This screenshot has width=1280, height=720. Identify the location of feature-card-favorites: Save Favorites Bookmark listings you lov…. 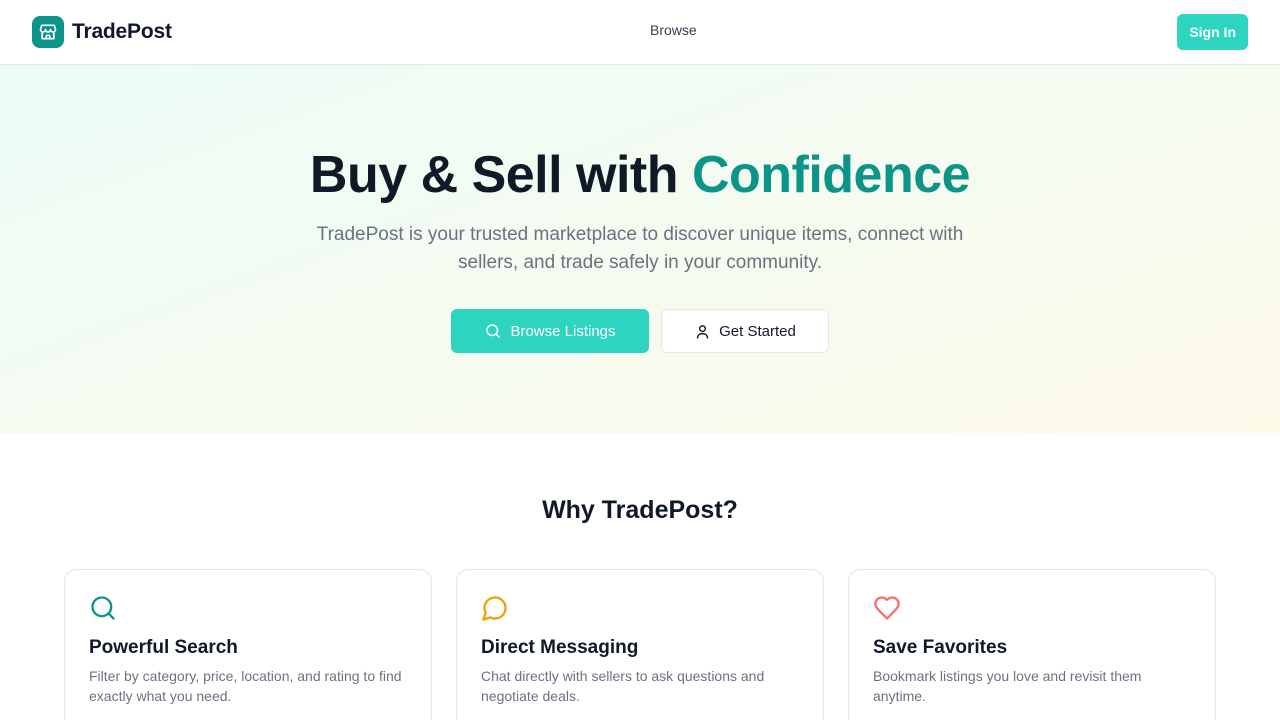
(1032, 644).